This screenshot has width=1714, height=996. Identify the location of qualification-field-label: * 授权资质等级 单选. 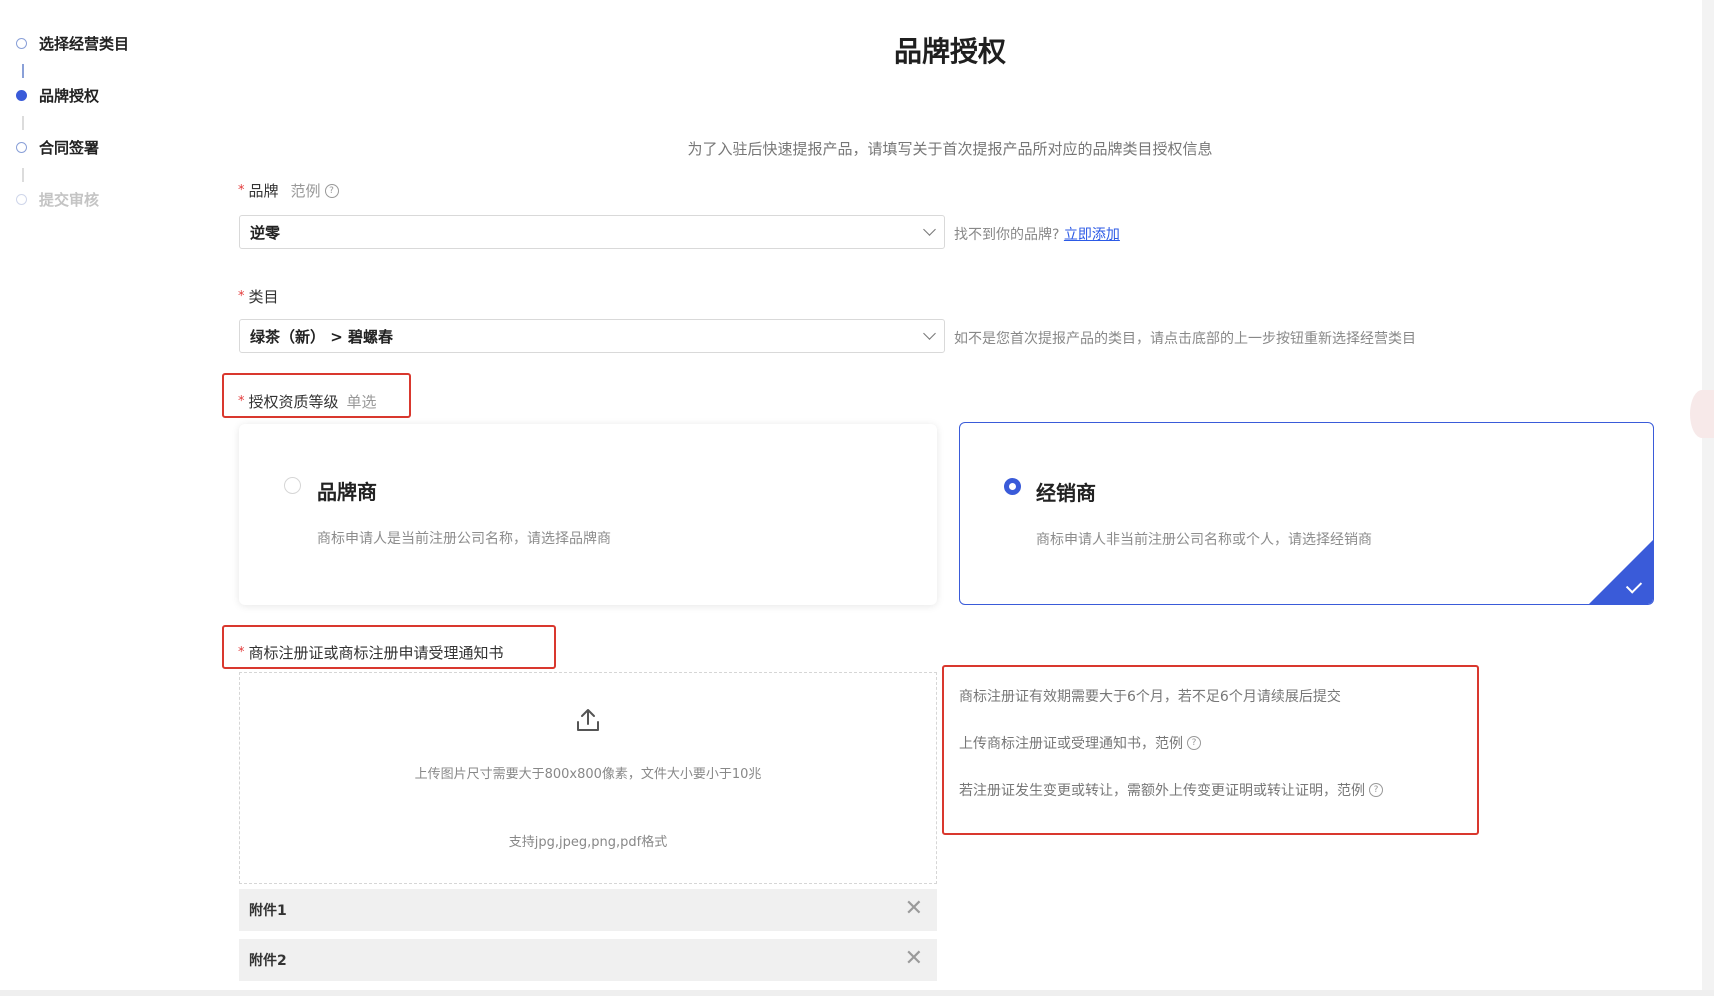
(307, 401).